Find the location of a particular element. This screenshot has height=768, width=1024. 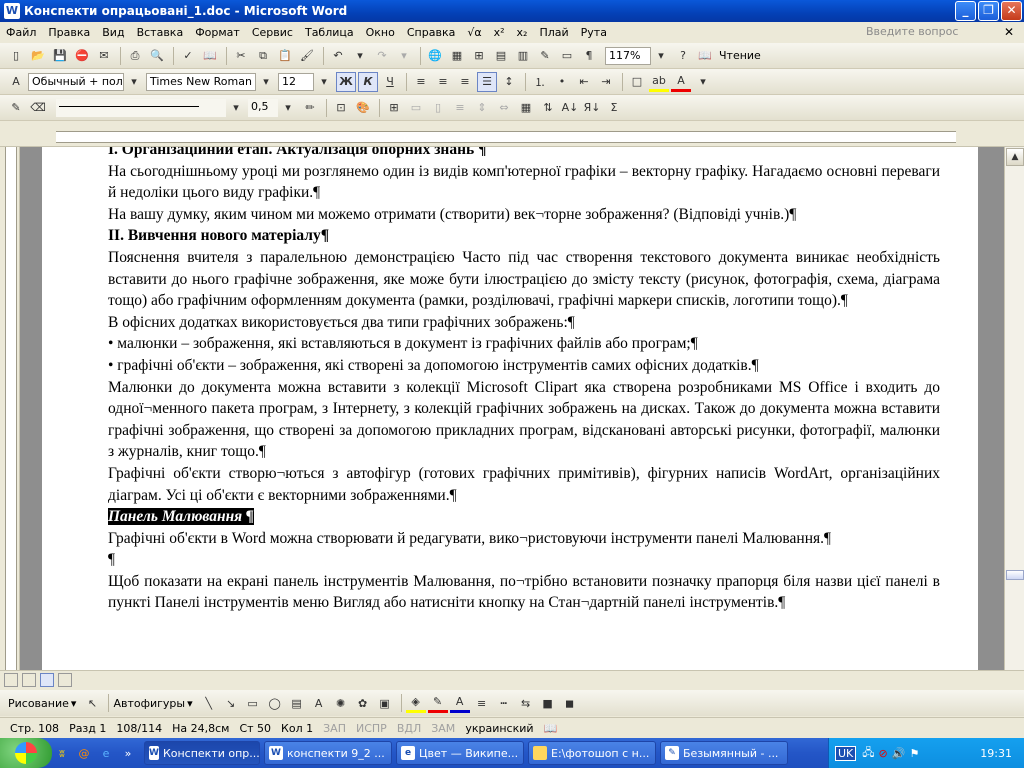

font-color-dropdown-icon: ▾ is located at coordinates (703, 82).